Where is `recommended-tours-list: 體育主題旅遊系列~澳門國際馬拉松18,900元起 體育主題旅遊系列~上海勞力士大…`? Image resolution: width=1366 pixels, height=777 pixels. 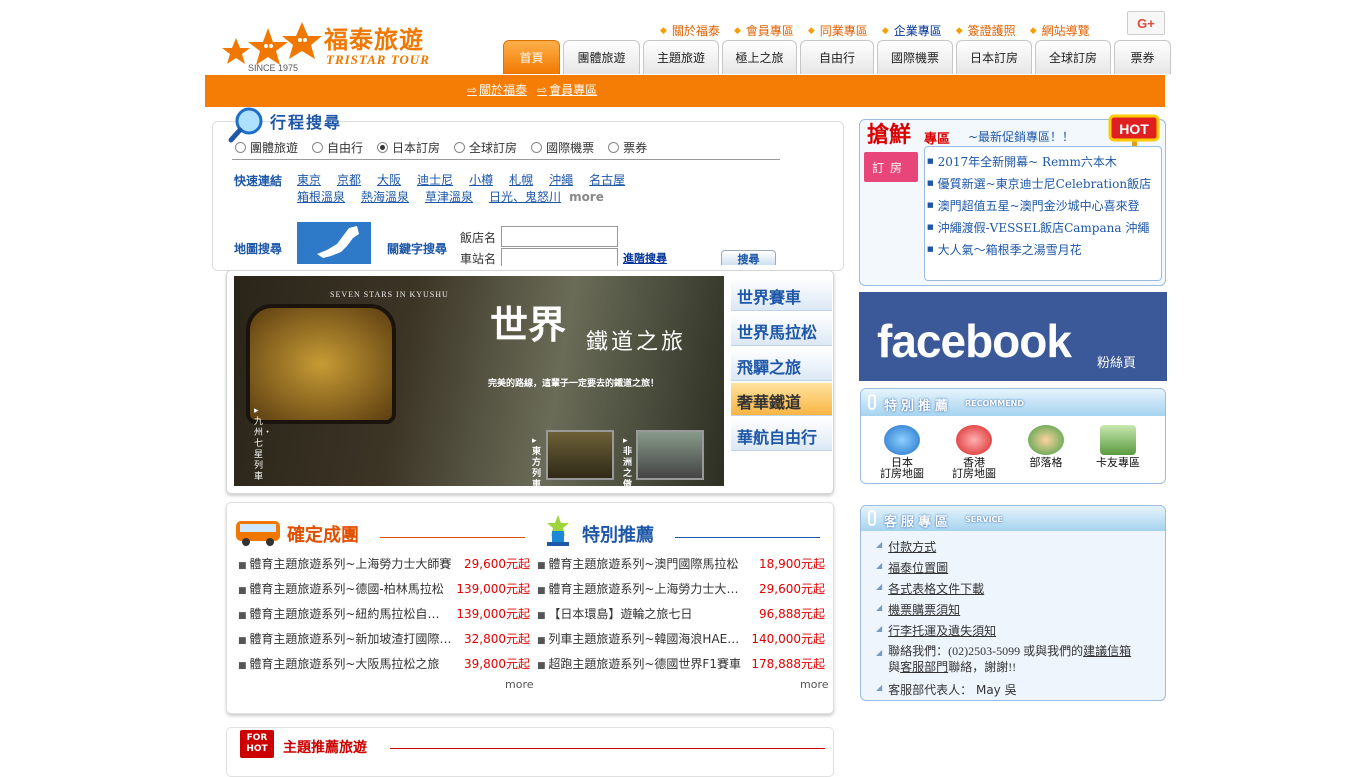 recommended-tours-list: 體育主題旅遊系列~澳門國際馬拉松18,900元起 體育主題旅遊系列~上海勞力士大… is located at coordinates (681, 613).